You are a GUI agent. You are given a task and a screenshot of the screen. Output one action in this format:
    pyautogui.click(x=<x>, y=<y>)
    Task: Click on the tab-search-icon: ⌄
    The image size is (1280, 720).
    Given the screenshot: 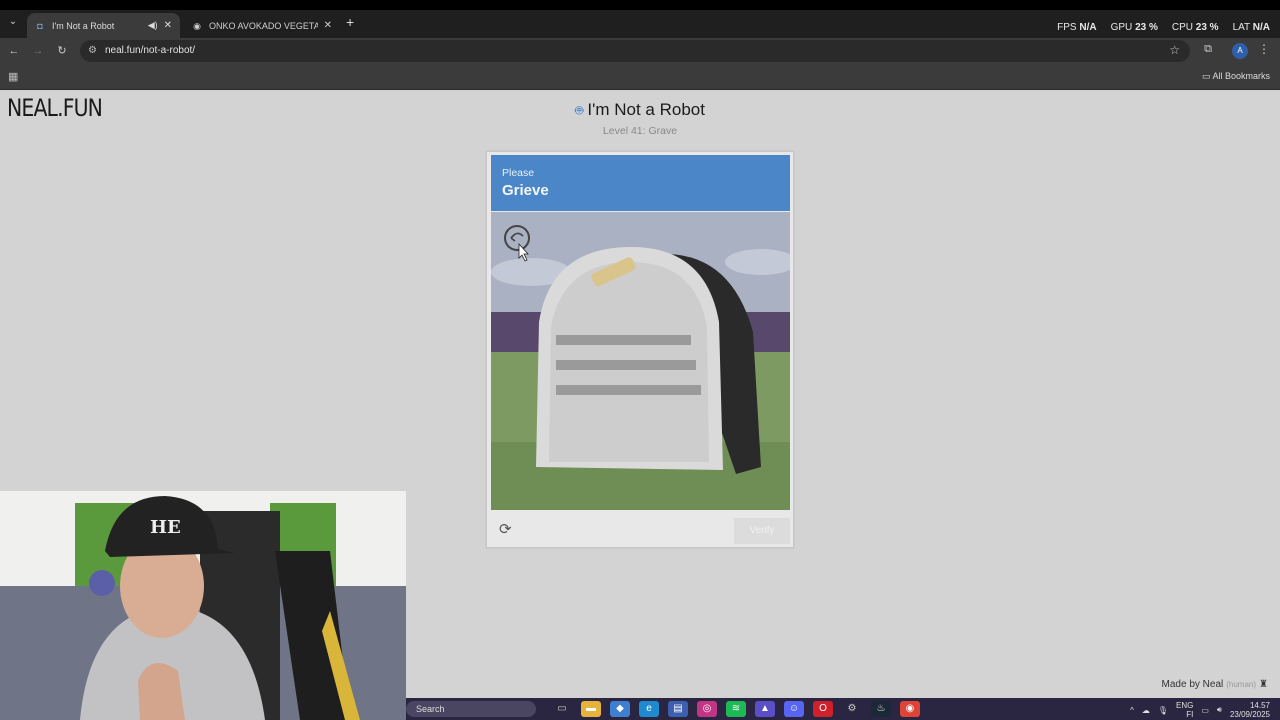 What is the action you would take?
    pyautogui.click(x=13, y=22)
    